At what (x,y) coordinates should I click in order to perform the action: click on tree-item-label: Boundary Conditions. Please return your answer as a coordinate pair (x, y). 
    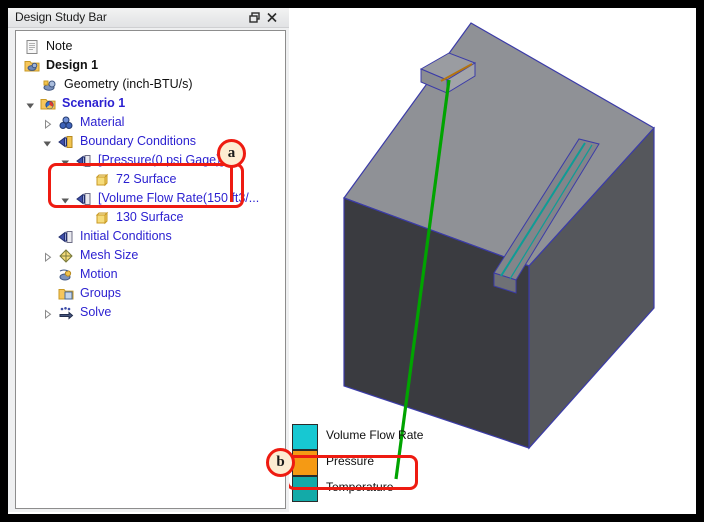
    Looking at the image, I should click on (138, 141).